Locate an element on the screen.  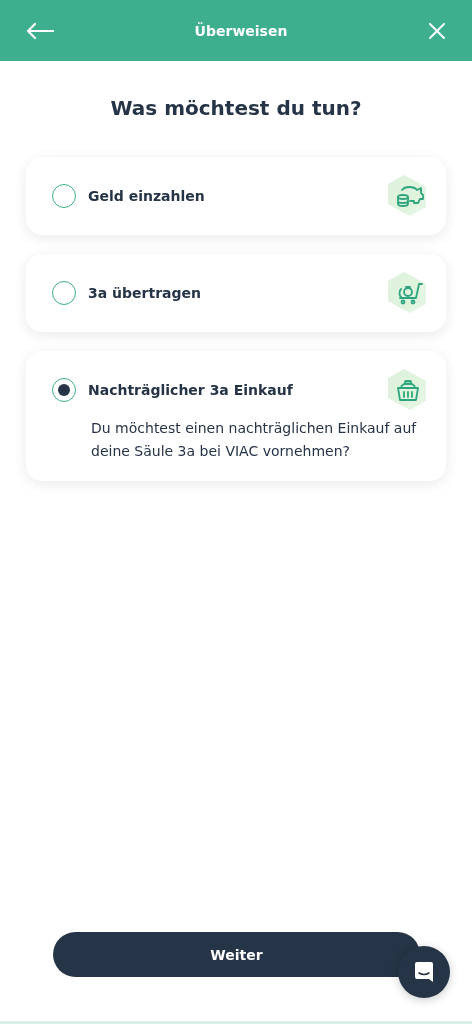
option-card: Nachträglicher 3a Einkauf Du möchtest einen nachträglichen Einkauf auf deine Säule 3a bei VIAC vornehmen? is located at coordinates (236, 416).